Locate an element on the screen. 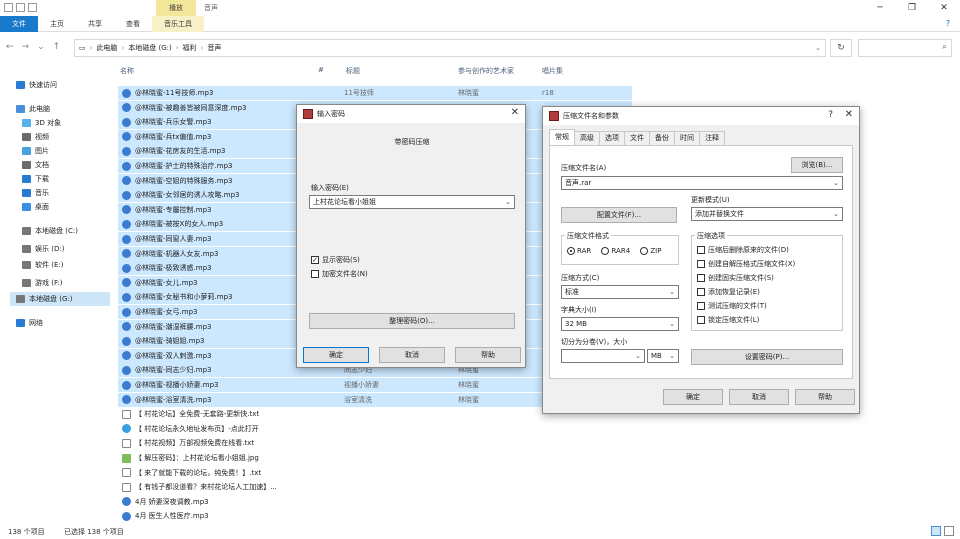 This screenshot has height=539, width=960. tab-view: 查看 is located at coordinates (133, 24).